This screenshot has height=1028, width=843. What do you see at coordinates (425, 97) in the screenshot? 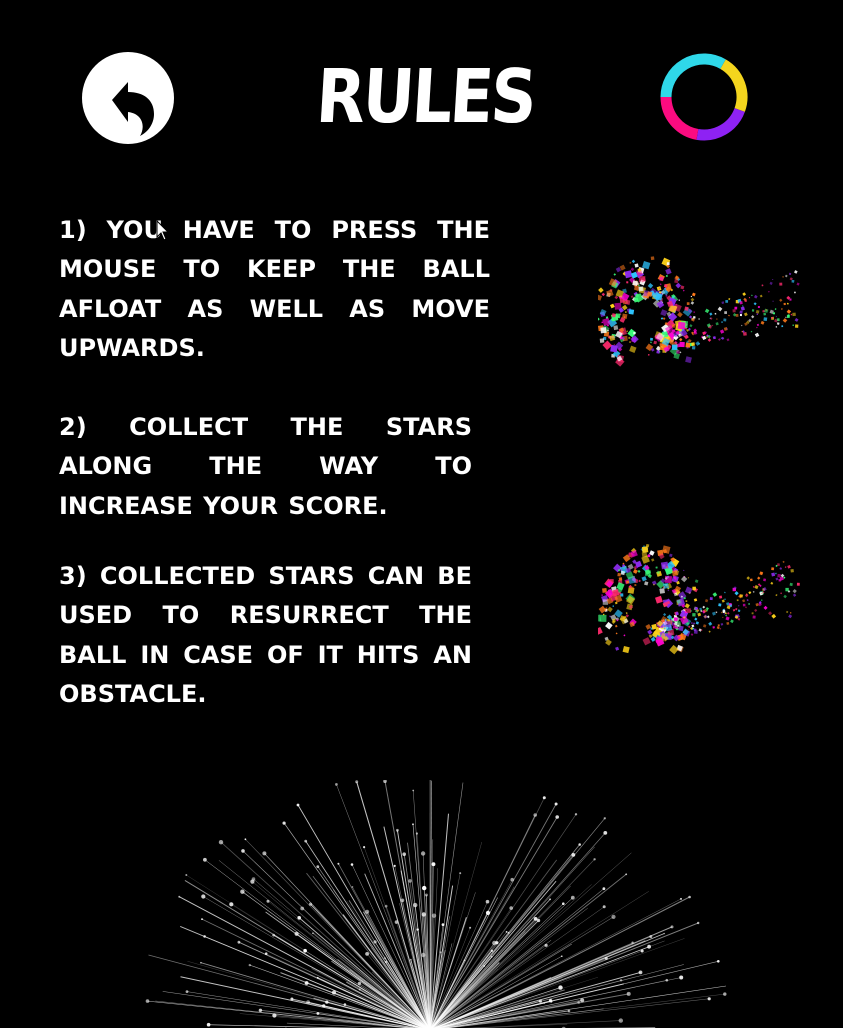
I see `page-title: RULES` at bounding box center [425, 97].